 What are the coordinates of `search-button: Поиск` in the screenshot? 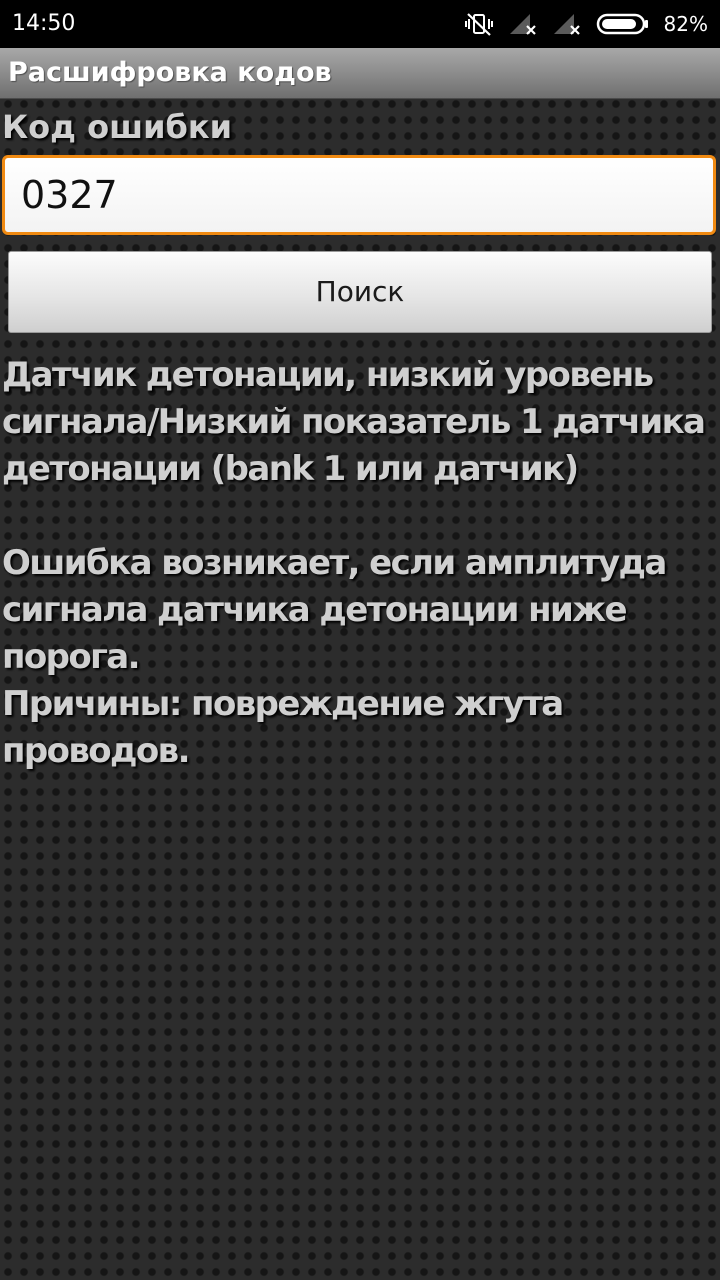 It's located at (360, 292).